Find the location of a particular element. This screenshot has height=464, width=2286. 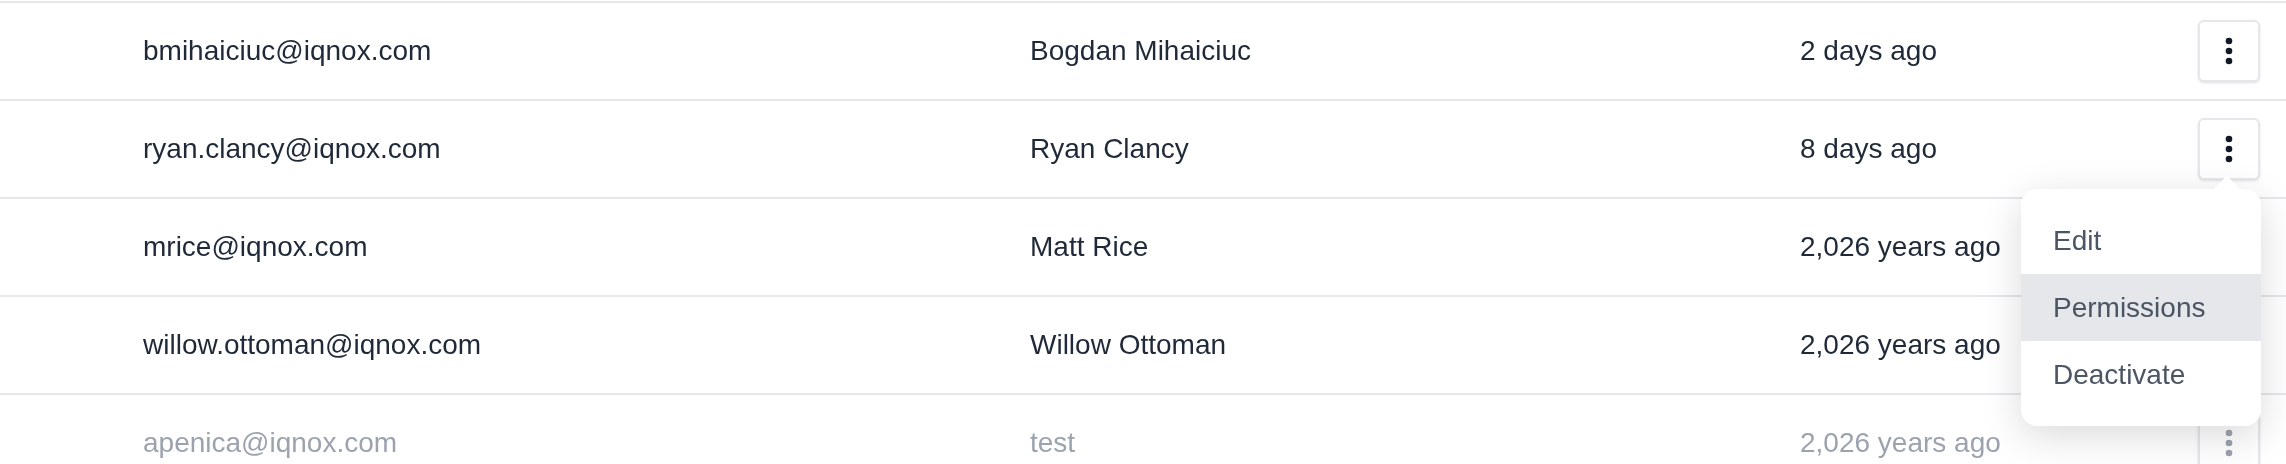

name-cell: test is located at coordinates (1053, 442).